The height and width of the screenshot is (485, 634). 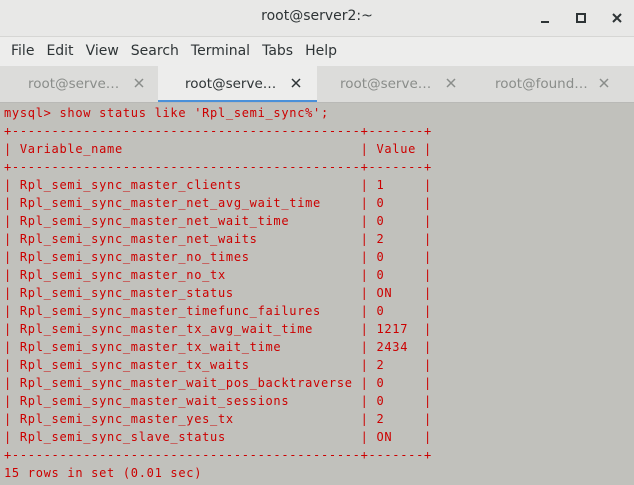 What do you see at coordinates (155, 51) in the screenshot?
I see `menu-search: Search` at bounding box center [155, 51].